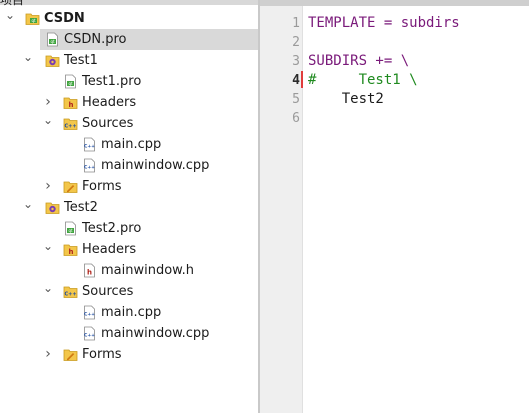 This screenshot has width=529, height=413. What do you see at coordinates (112, 228) in the screenshot?
I see `tree-item-label: Test2.pro` at bounding box center [112, 228].